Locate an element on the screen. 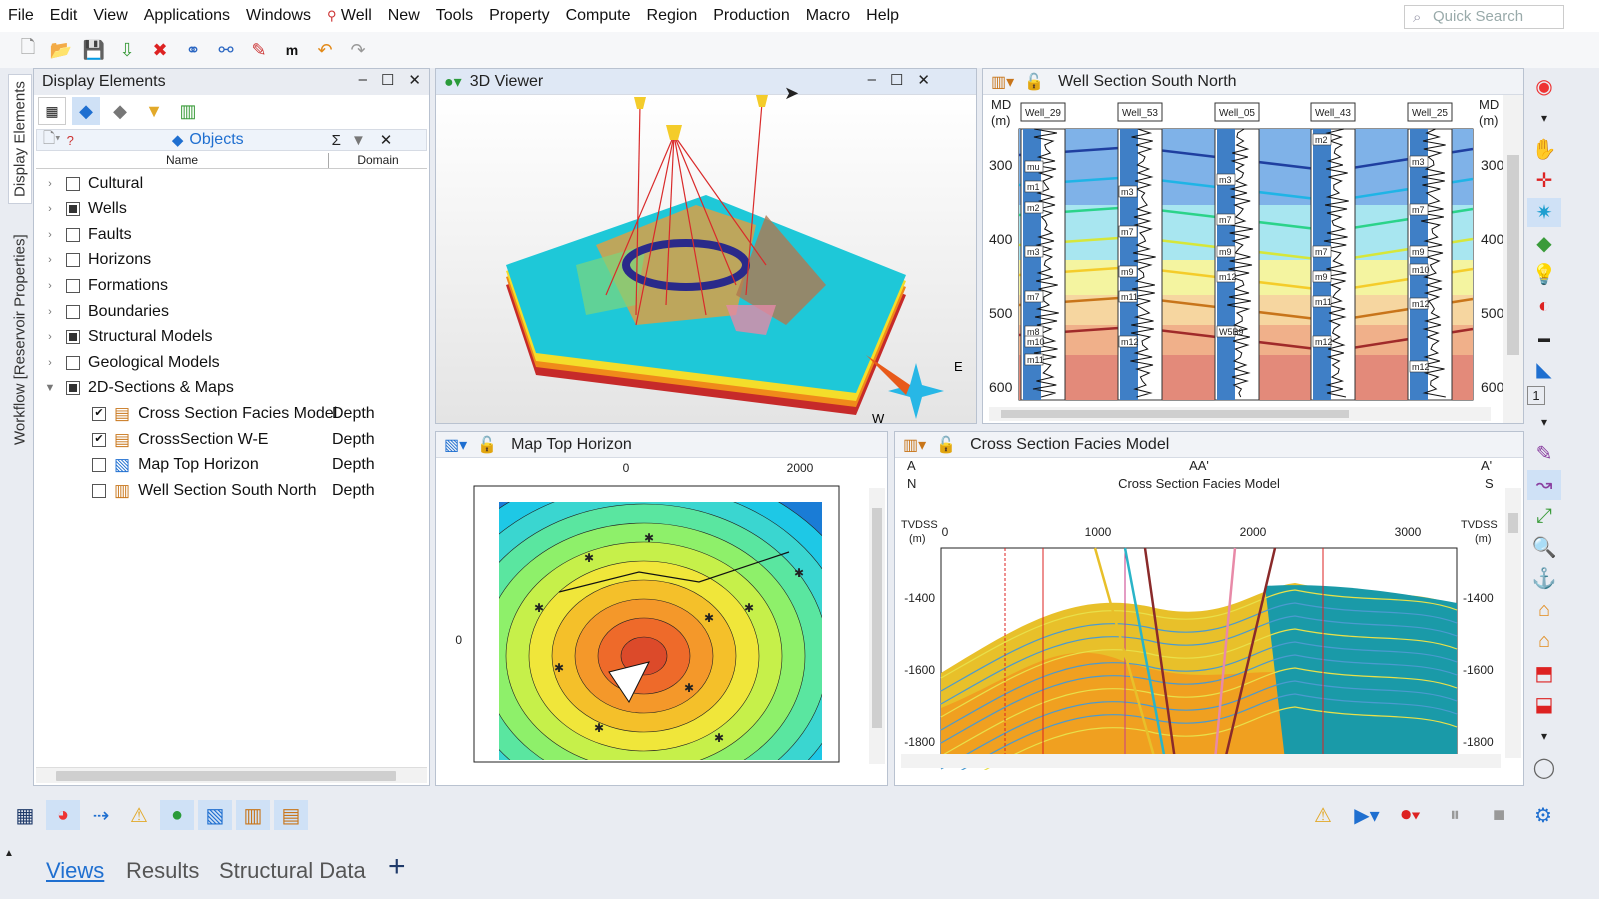 The image size is (1599, 899). gray-cube-icon: ◆ is located at coordinates (120, 111).